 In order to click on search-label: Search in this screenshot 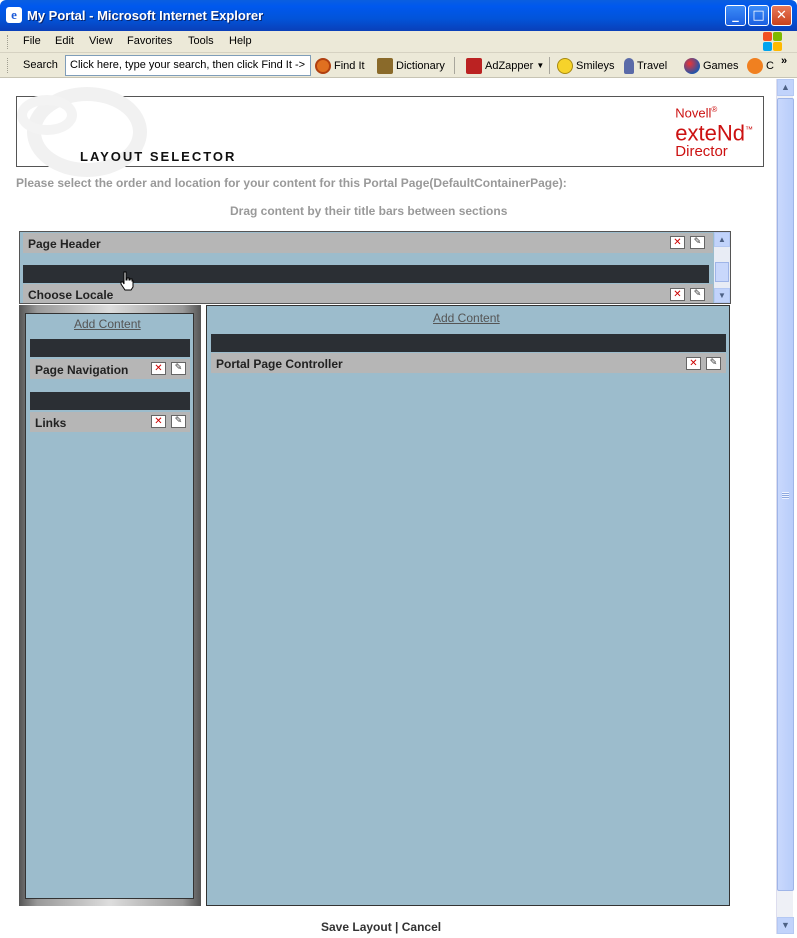, I will do `click(40, 65)`.